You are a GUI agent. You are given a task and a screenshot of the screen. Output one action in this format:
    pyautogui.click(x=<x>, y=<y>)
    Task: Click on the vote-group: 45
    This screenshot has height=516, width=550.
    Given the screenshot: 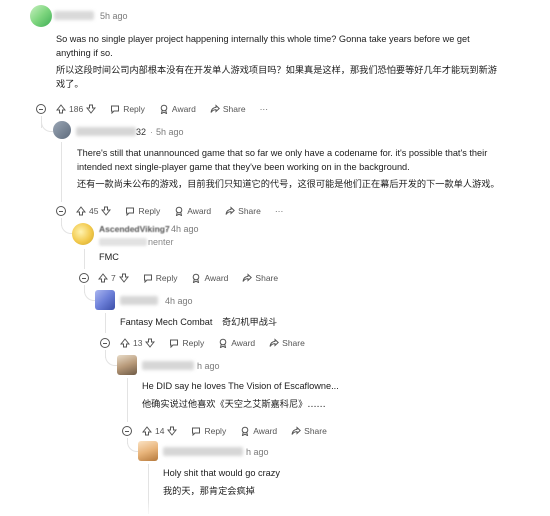 What is the action you would take?
    pyautogui.click(x=94, y=211)
    